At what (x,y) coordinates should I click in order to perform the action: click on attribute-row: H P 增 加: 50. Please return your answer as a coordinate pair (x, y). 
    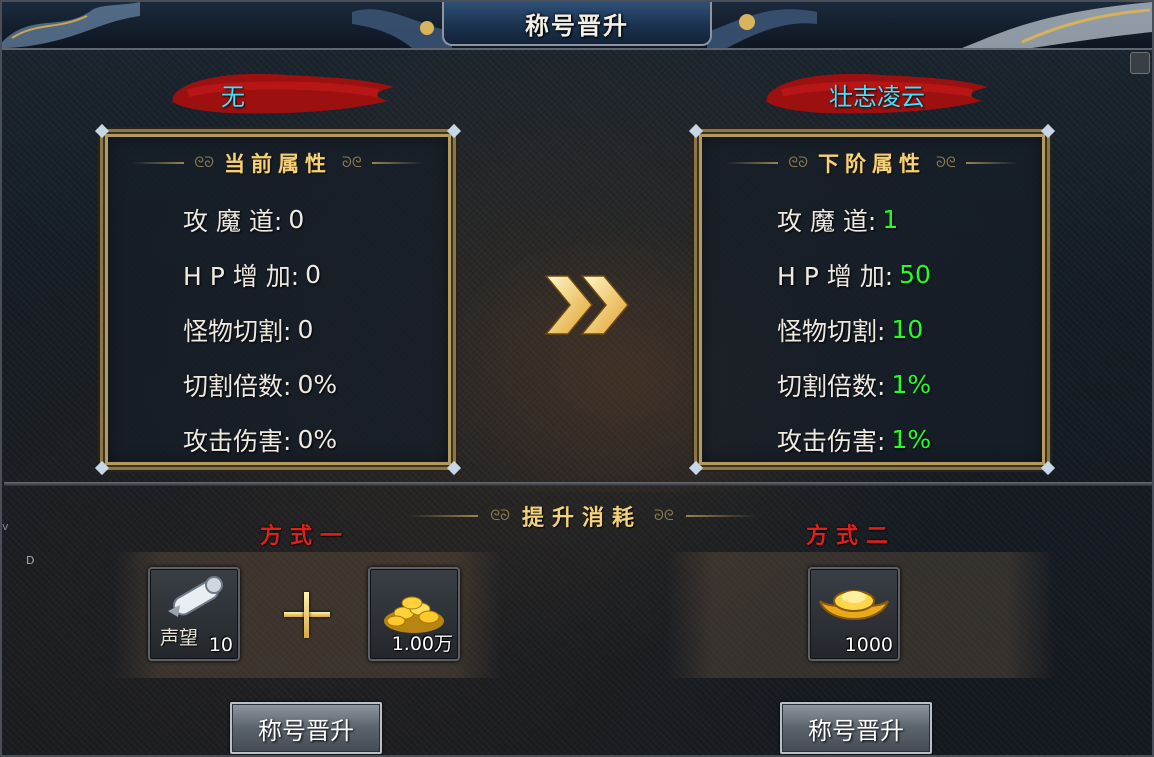
    Looking at the image, I should click on (854, 274).